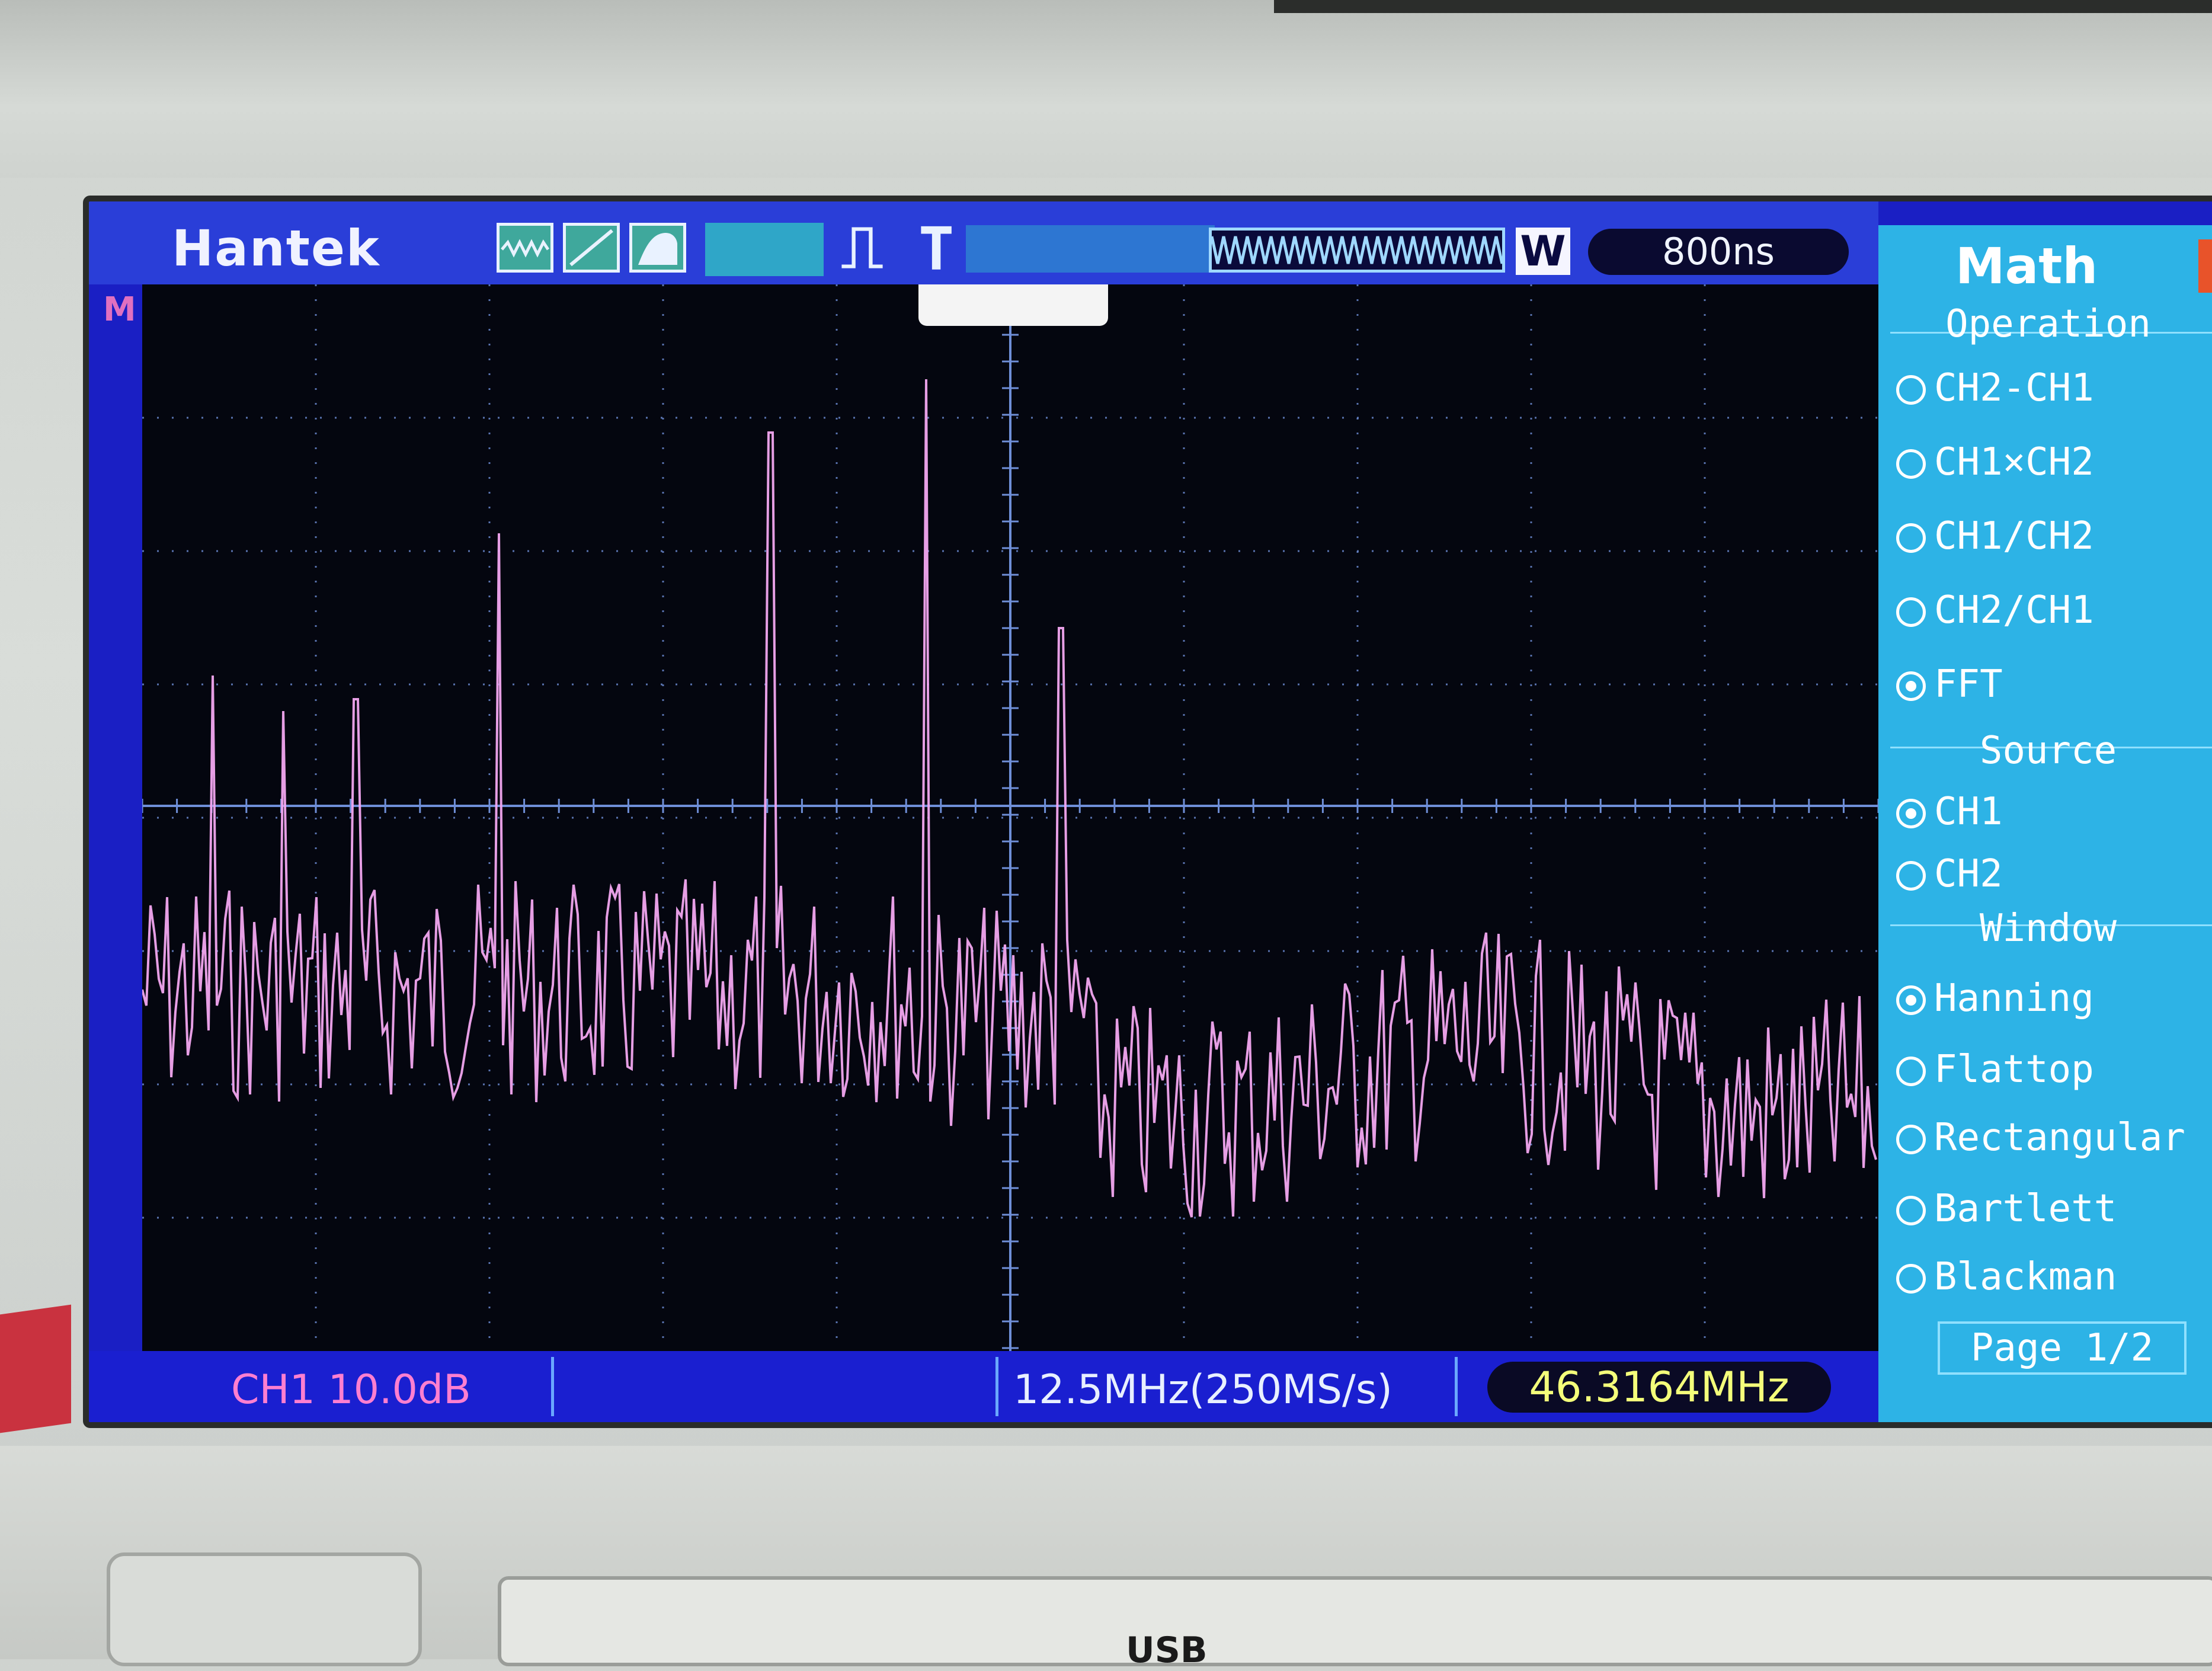 The image size is (2212, 1671). What do you see at coordinates (1202, 1389) in the screenshot?
I see `fft-span-readout: 12.5MHz(250MS/s)` at bounding box center [1202, 1389].